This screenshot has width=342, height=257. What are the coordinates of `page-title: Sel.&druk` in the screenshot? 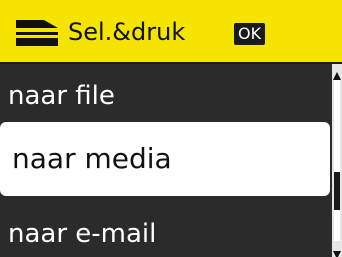 It's located at (127, 32).